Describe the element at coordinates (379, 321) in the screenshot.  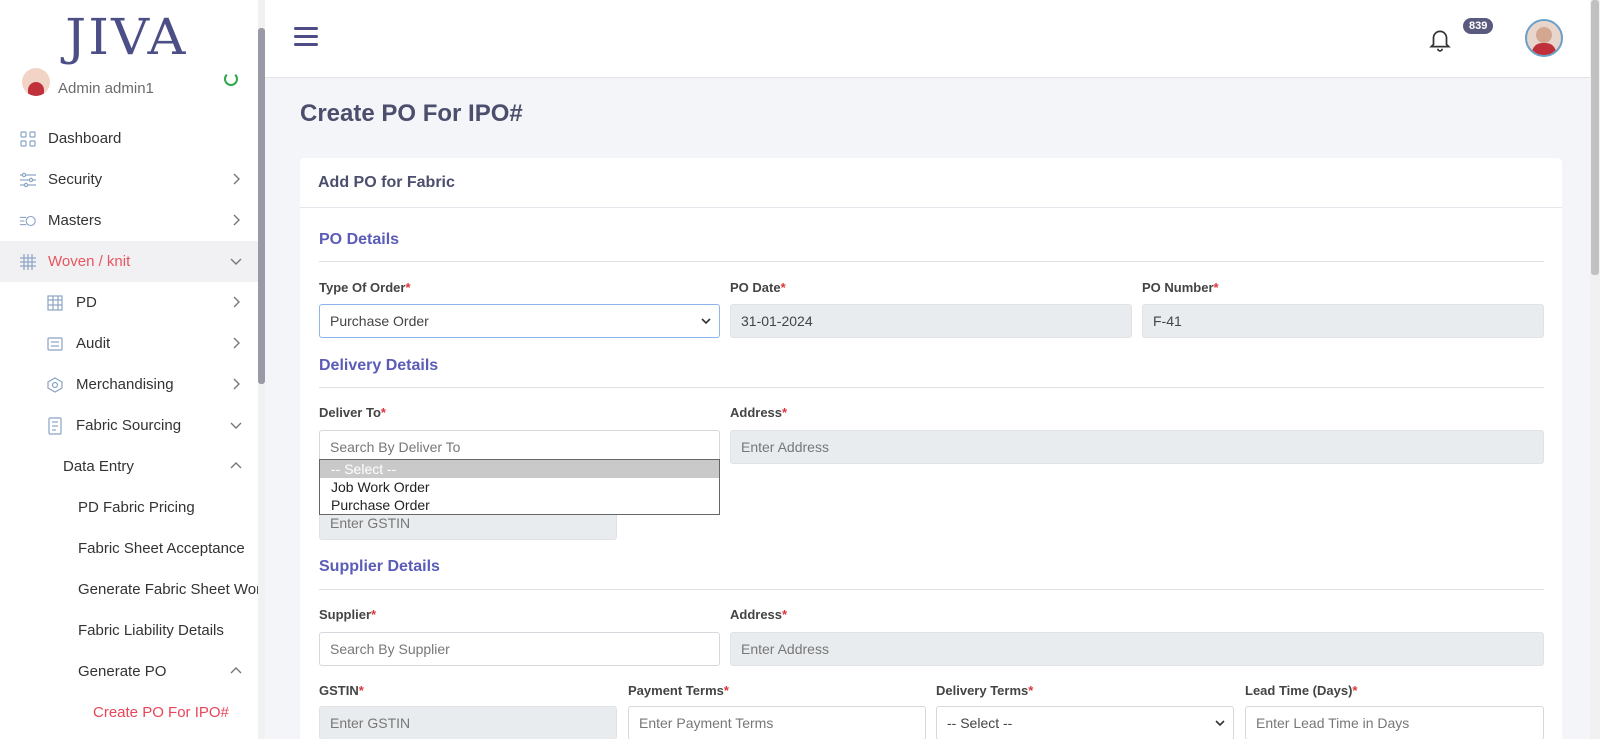
I see `select-value: Purchase Order` at that location.